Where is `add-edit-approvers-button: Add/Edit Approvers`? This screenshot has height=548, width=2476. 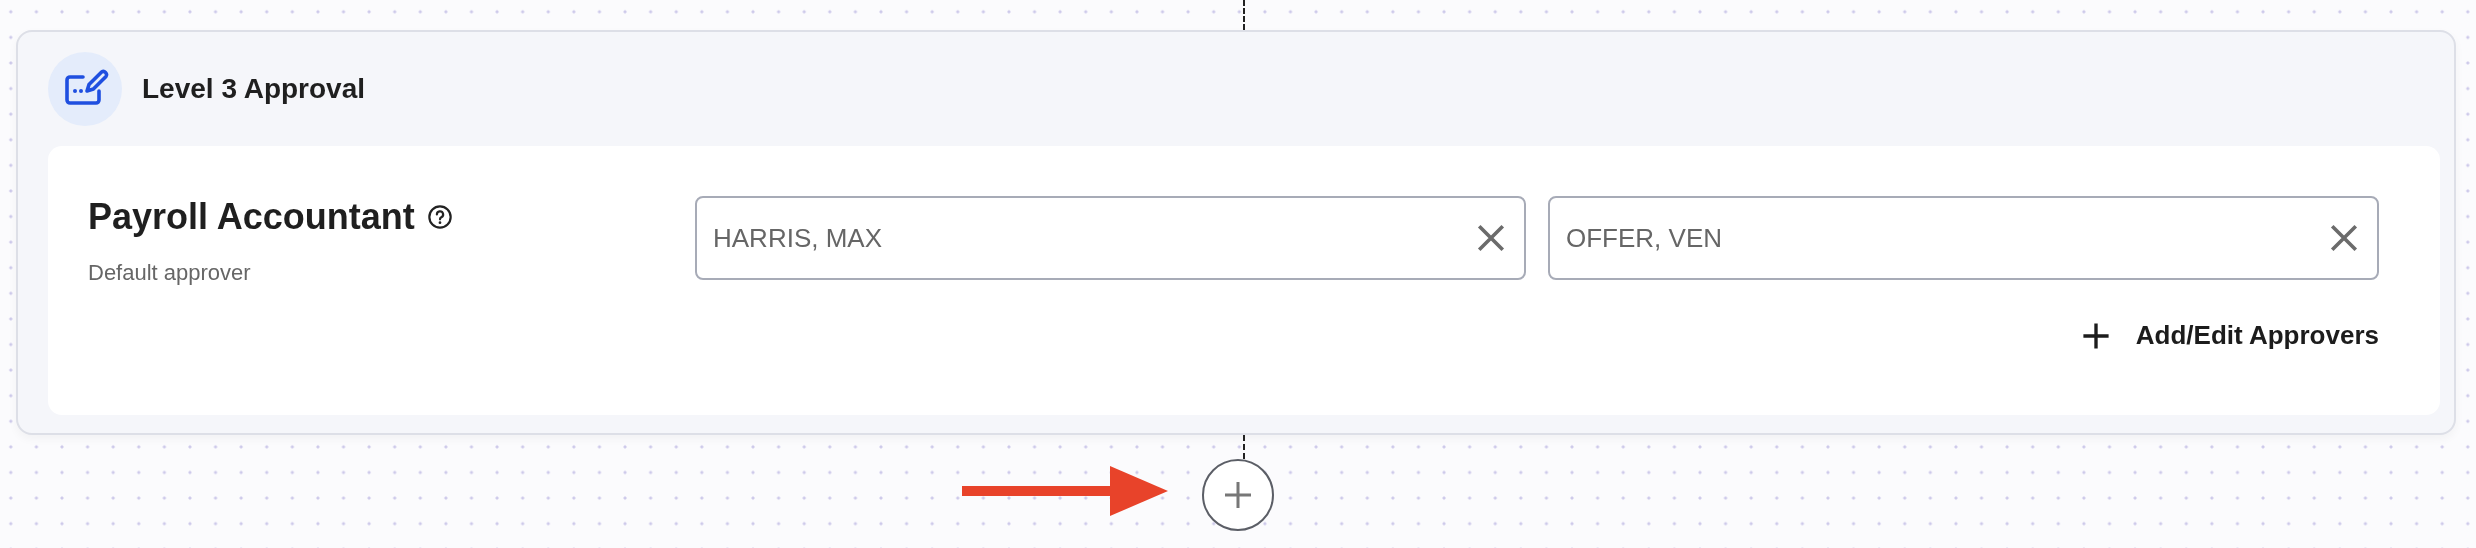 add-edit-approvers-button: Add/Edit Approvers is located at coordinates (2230, 335).